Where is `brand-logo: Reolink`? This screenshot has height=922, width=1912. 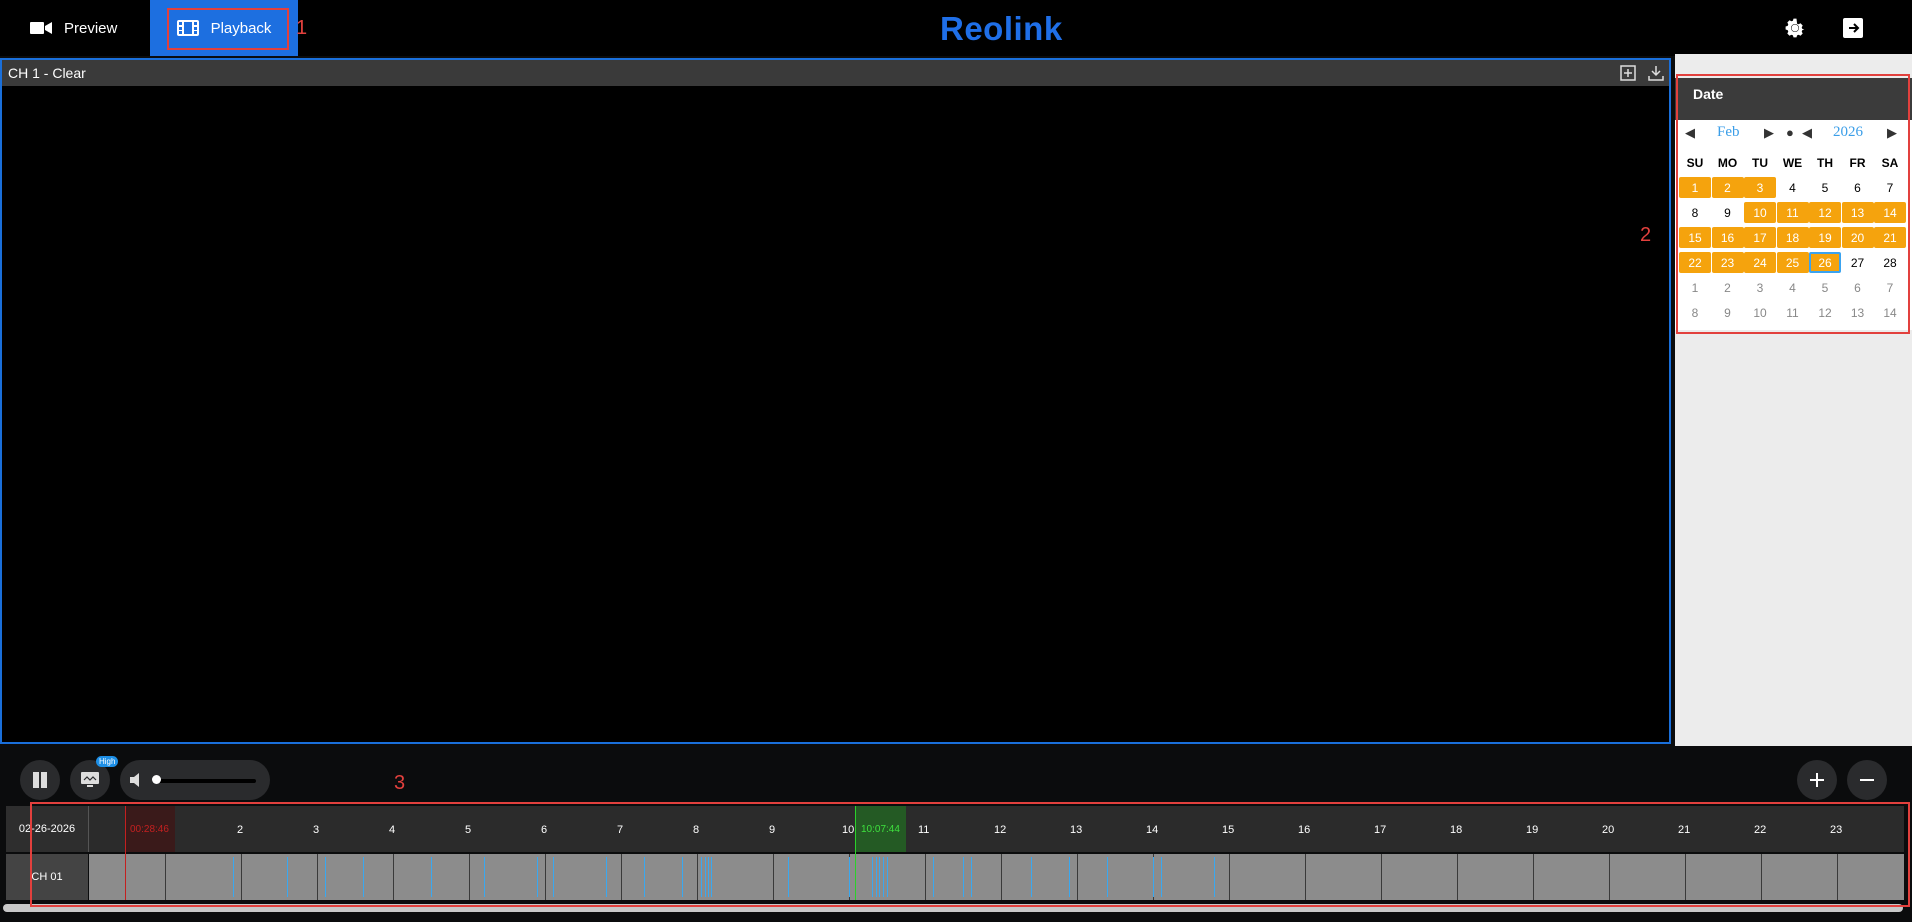
brand-logo: Reolink is located at coordinates (1001, 28).